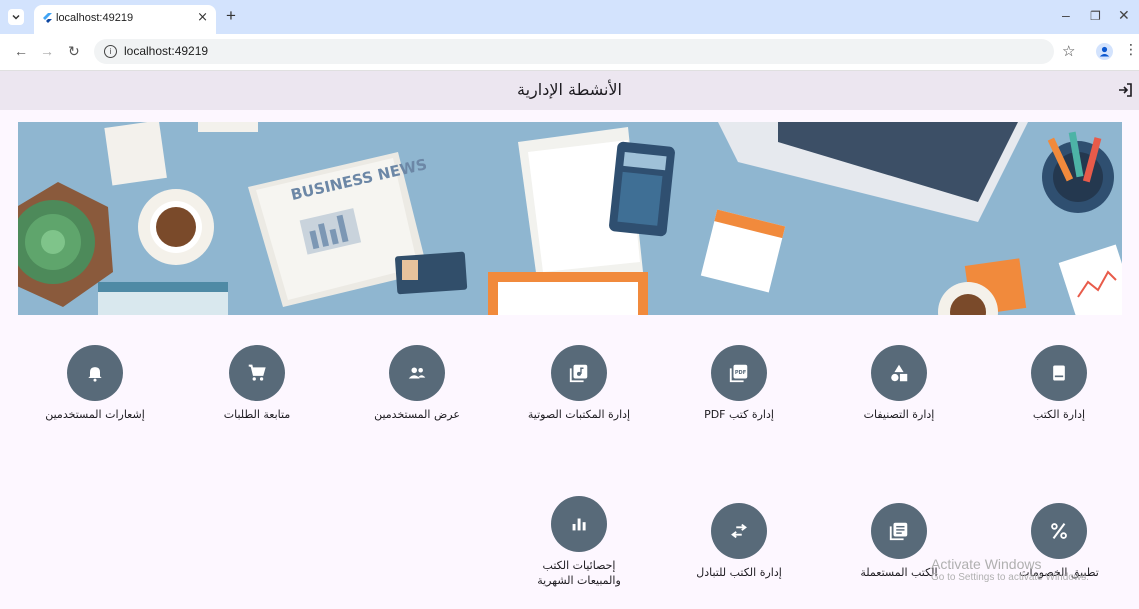 The height and width of the screenshot is (609, 1139). I want to click on grid-item-track-orders: متابعة الطلبات, so click(257, 383).